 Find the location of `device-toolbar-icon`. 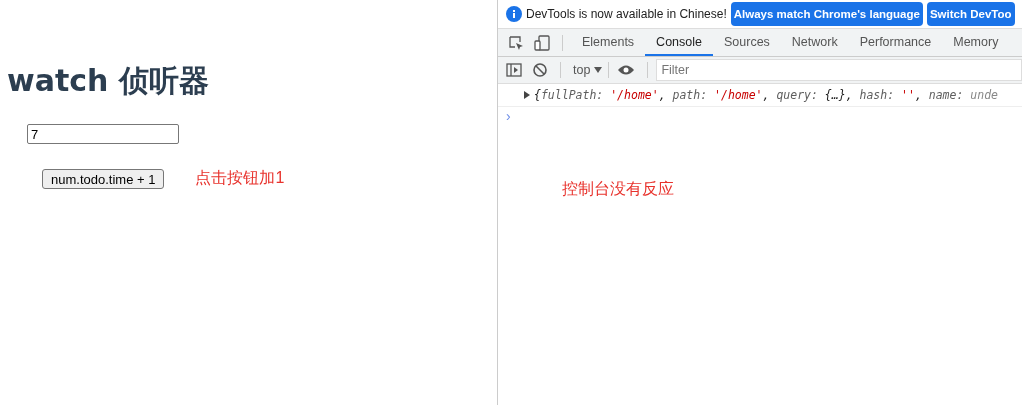

device-toolbar-icon is located at coordinates (542, 42).